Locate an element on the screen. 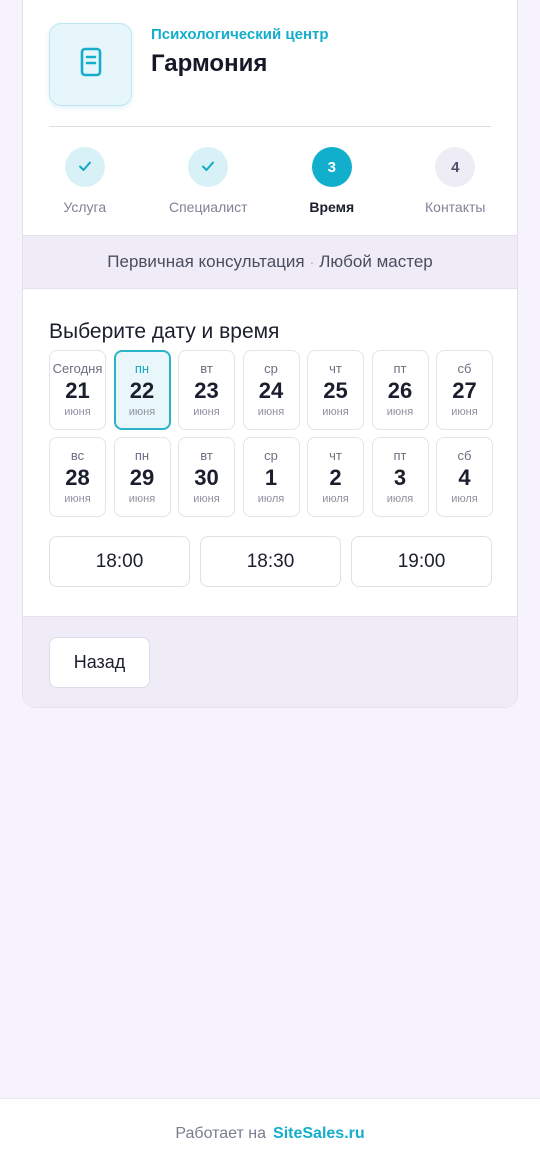 The height and width of the screenshot is (1169, 540). document-icon is located at coordinates (91, 64).